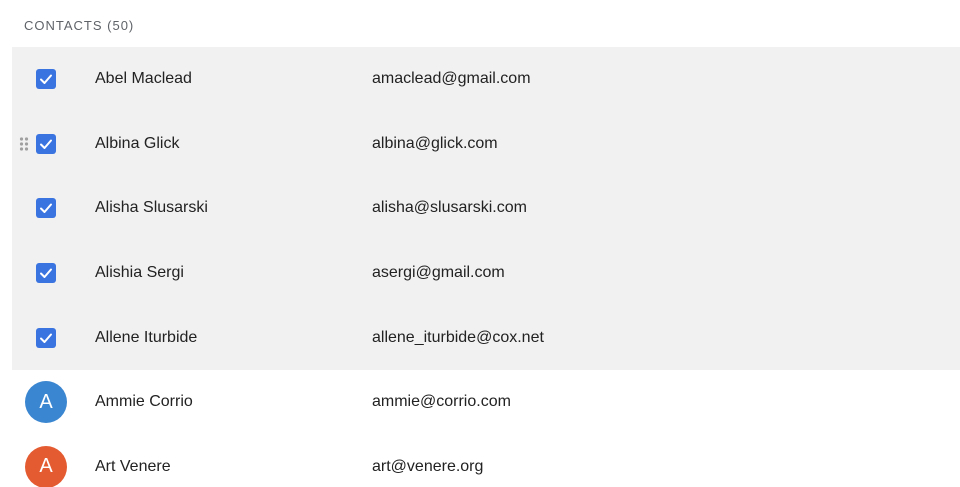  I want to click on contact-name: Alisha Slusarski, so click(151, 208).